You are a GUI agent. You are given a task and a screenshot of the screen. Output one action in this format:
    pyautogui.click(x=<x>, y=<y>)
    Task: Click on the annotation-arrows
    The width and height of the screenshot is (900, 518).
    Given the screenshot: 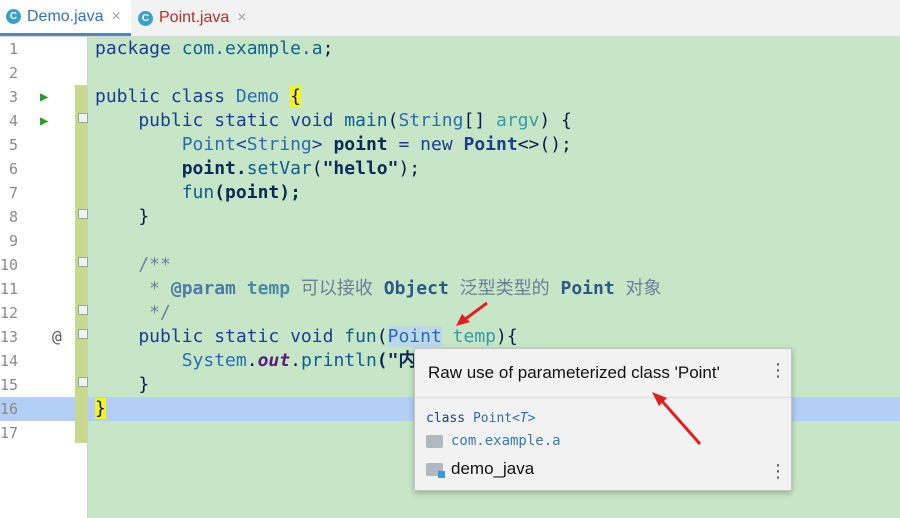 What is the action you would take?
    pyautogui.click(x=579, y=373)
    